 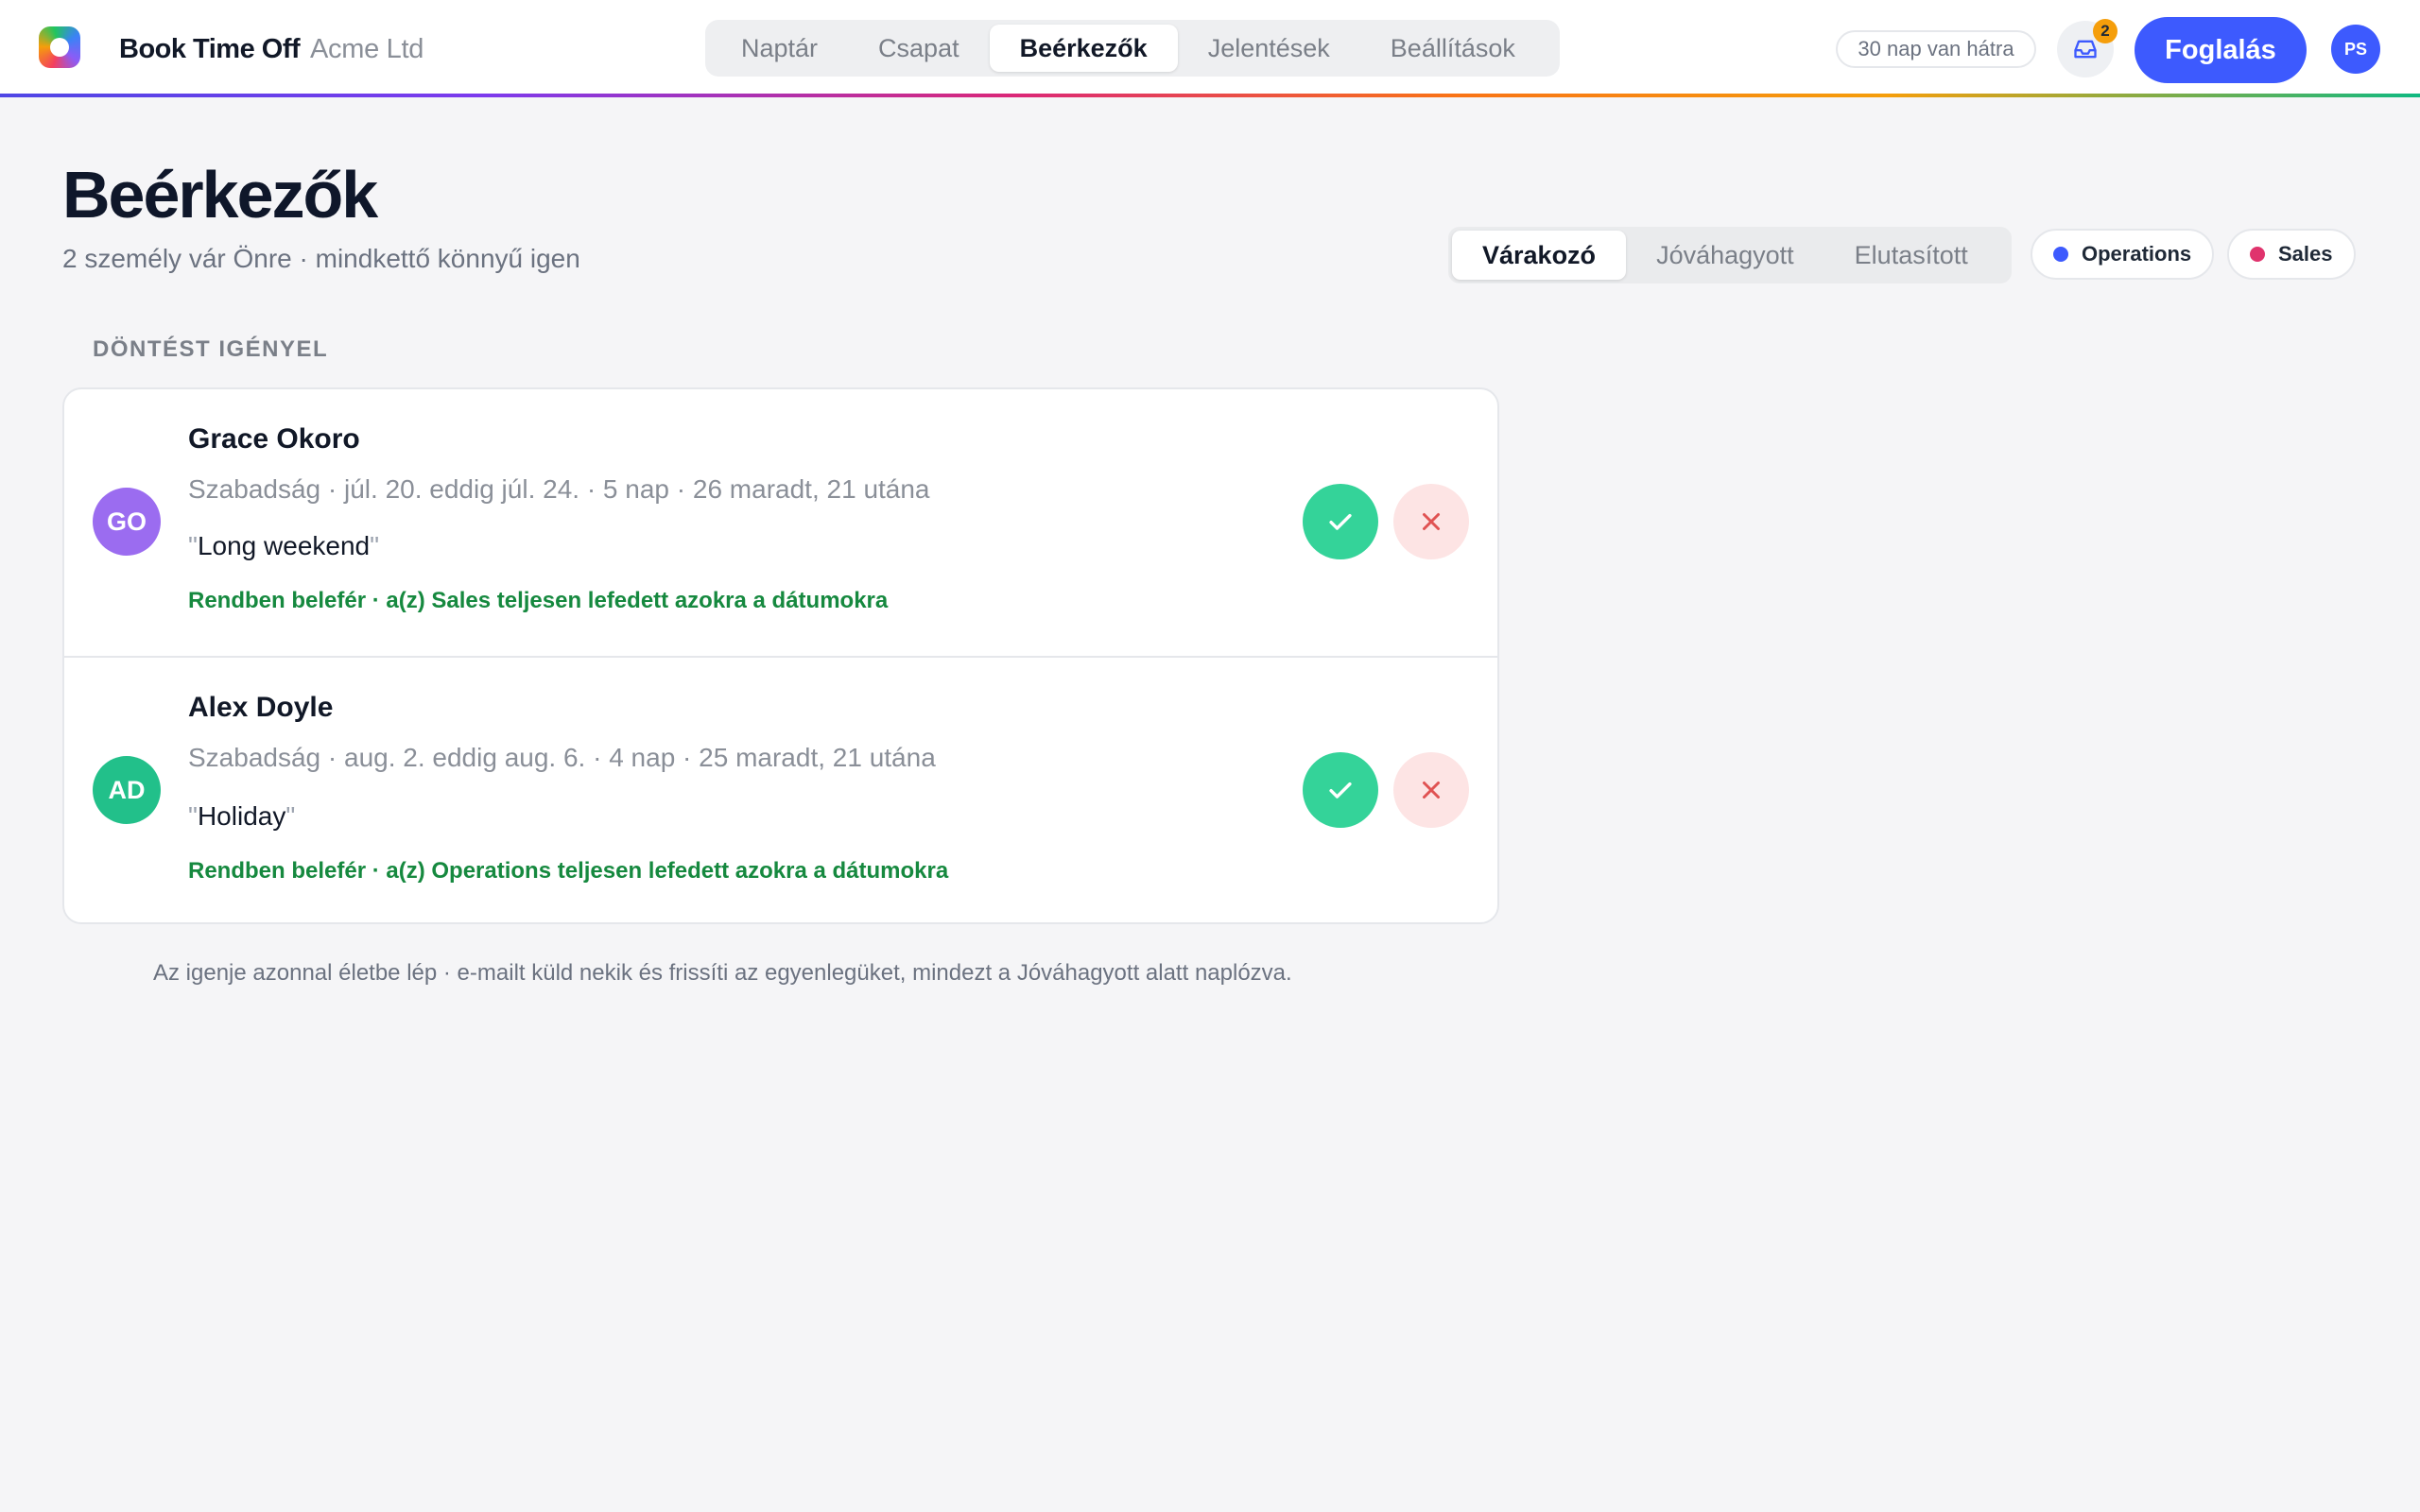 I want to click on status-tab-pending: Várakozó, so click(x=1539, y=255).